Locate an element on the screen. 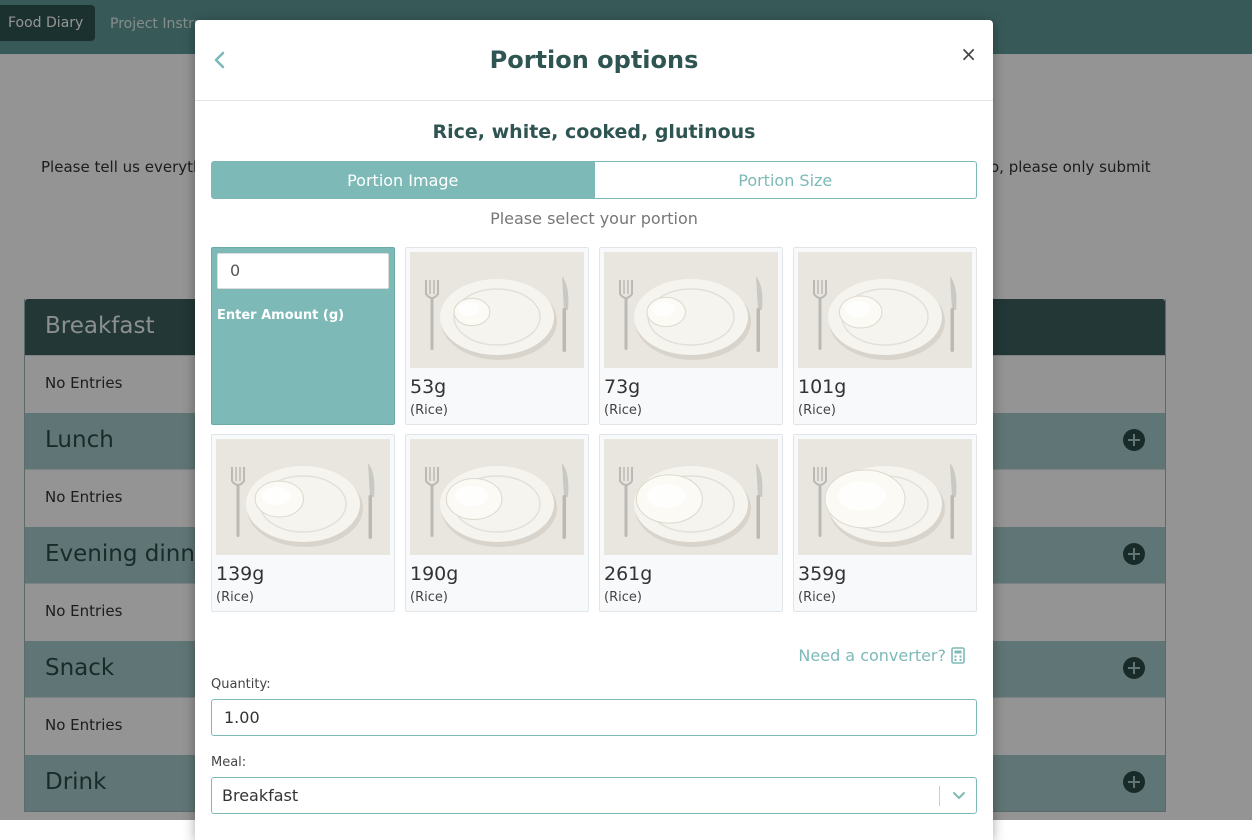 Image resolution: width=1252 pixels, height=840 pixels. converter-link: Need a converter? is located at coordinates (881, 655).